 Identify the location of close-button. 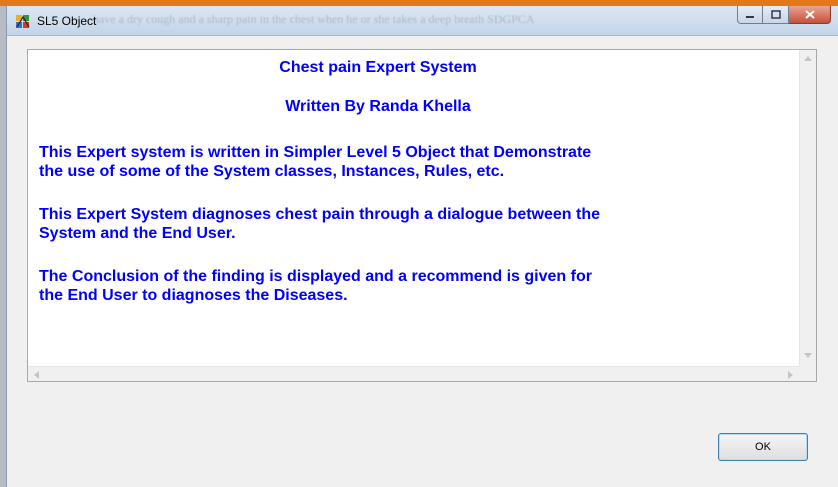
(810, 15).